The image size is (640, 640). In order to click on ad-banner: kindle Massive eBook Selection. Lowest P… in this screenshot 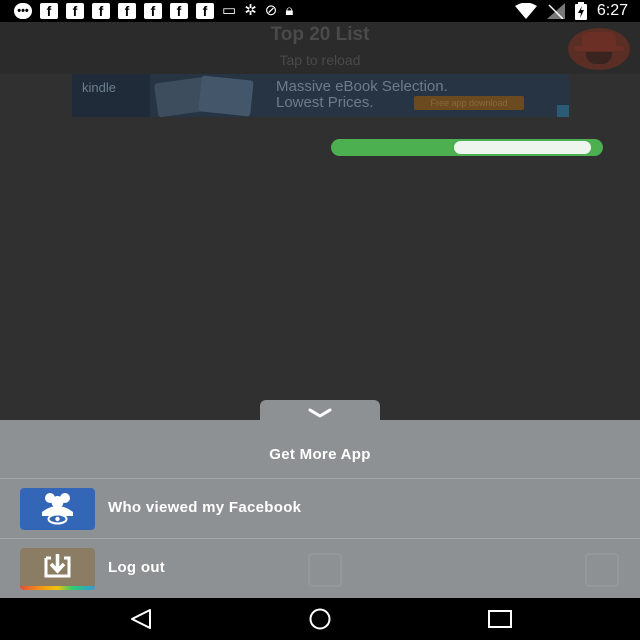, I will do `click(320, 95)`.